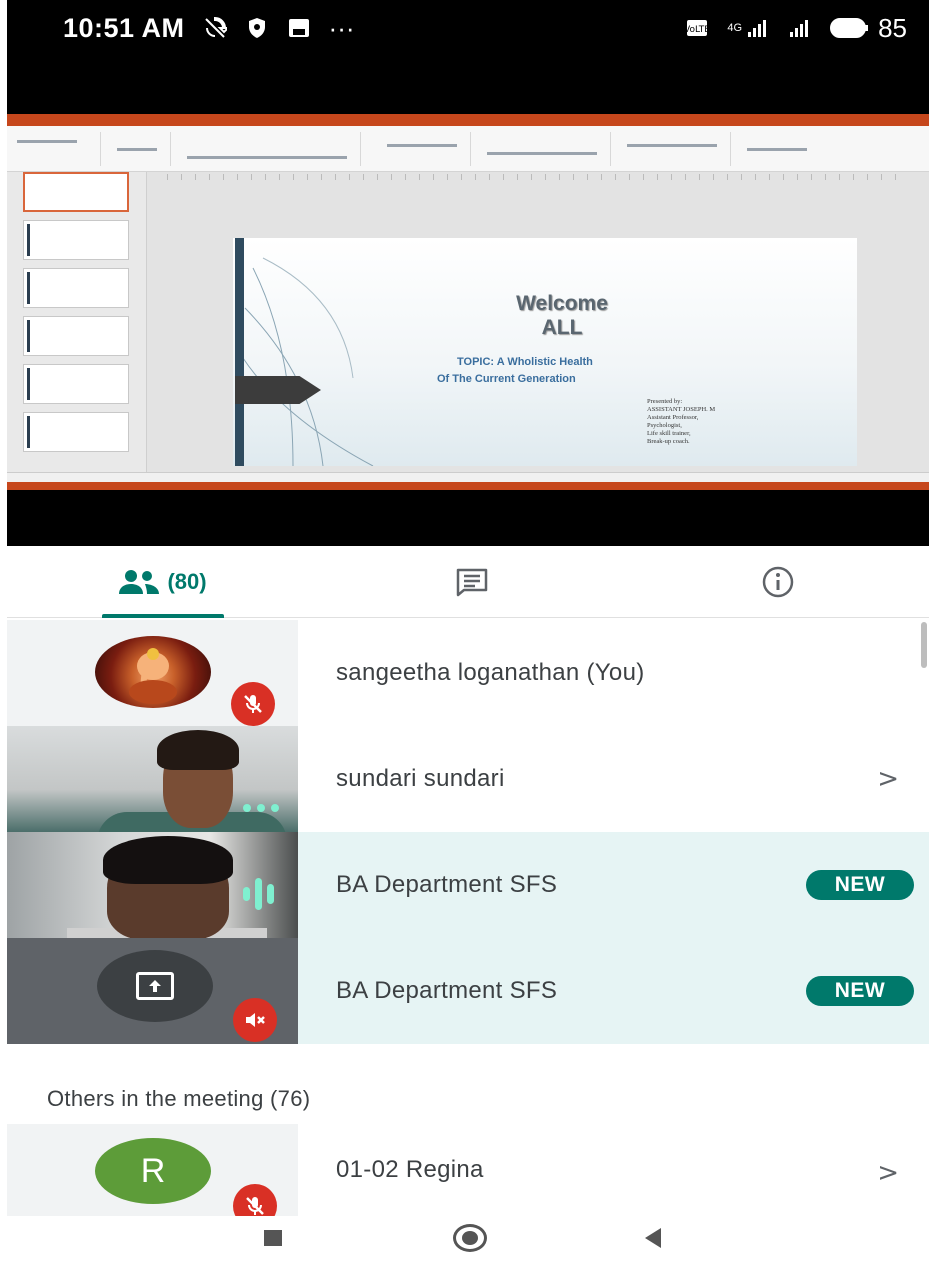 This screenshot has height=1262, width=929. I want to click on svg-text: VoLTE, so click(697, 30).